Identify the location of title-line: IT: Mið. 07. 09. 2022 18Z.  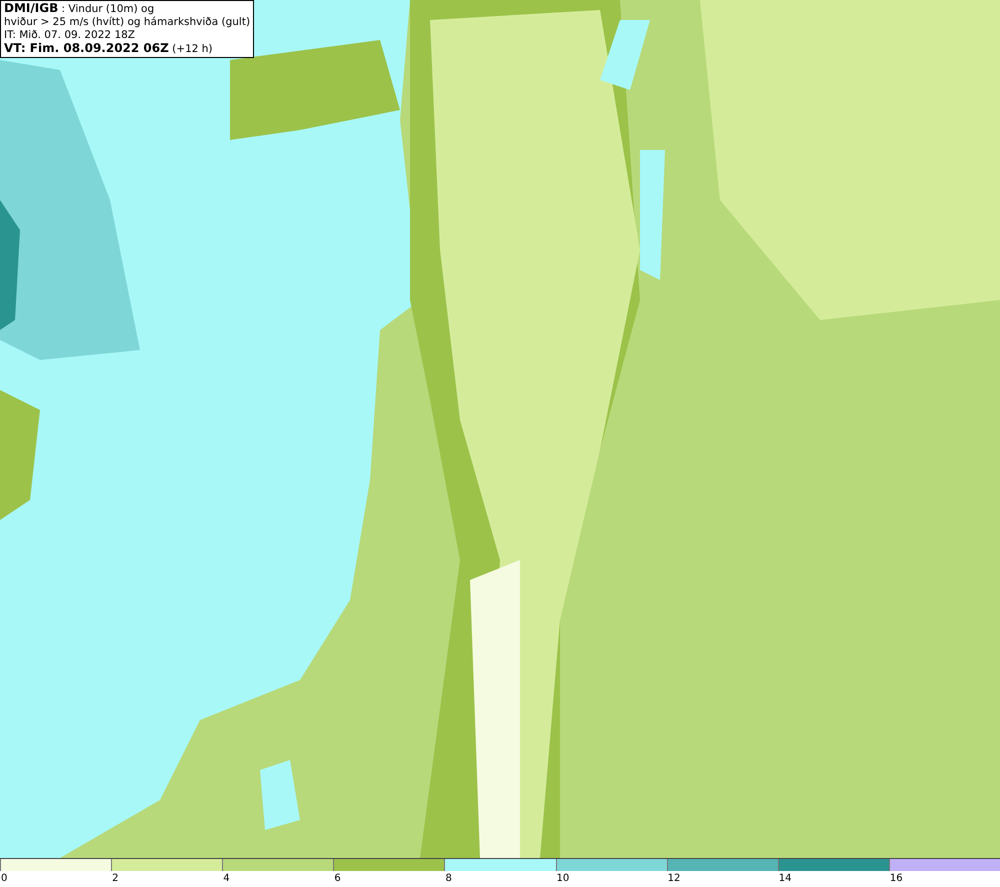
(70, 35).